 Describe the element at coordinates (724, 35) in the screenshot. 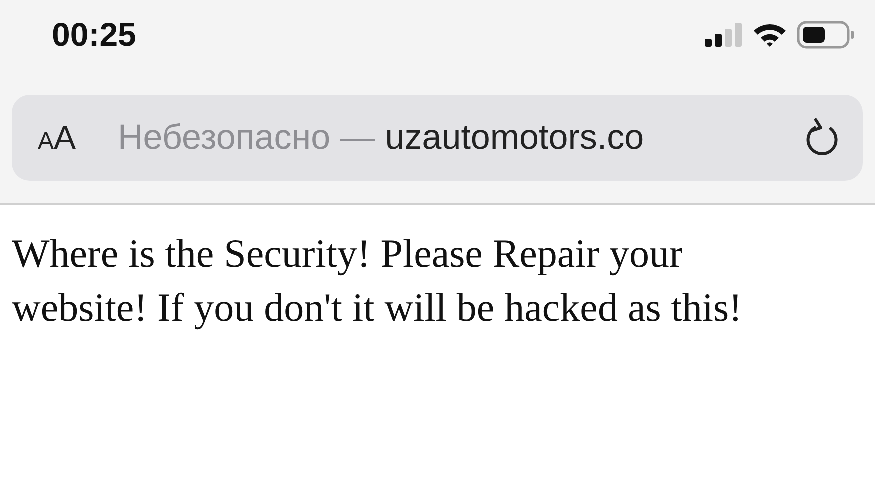

I see `signal-icon` at that location.